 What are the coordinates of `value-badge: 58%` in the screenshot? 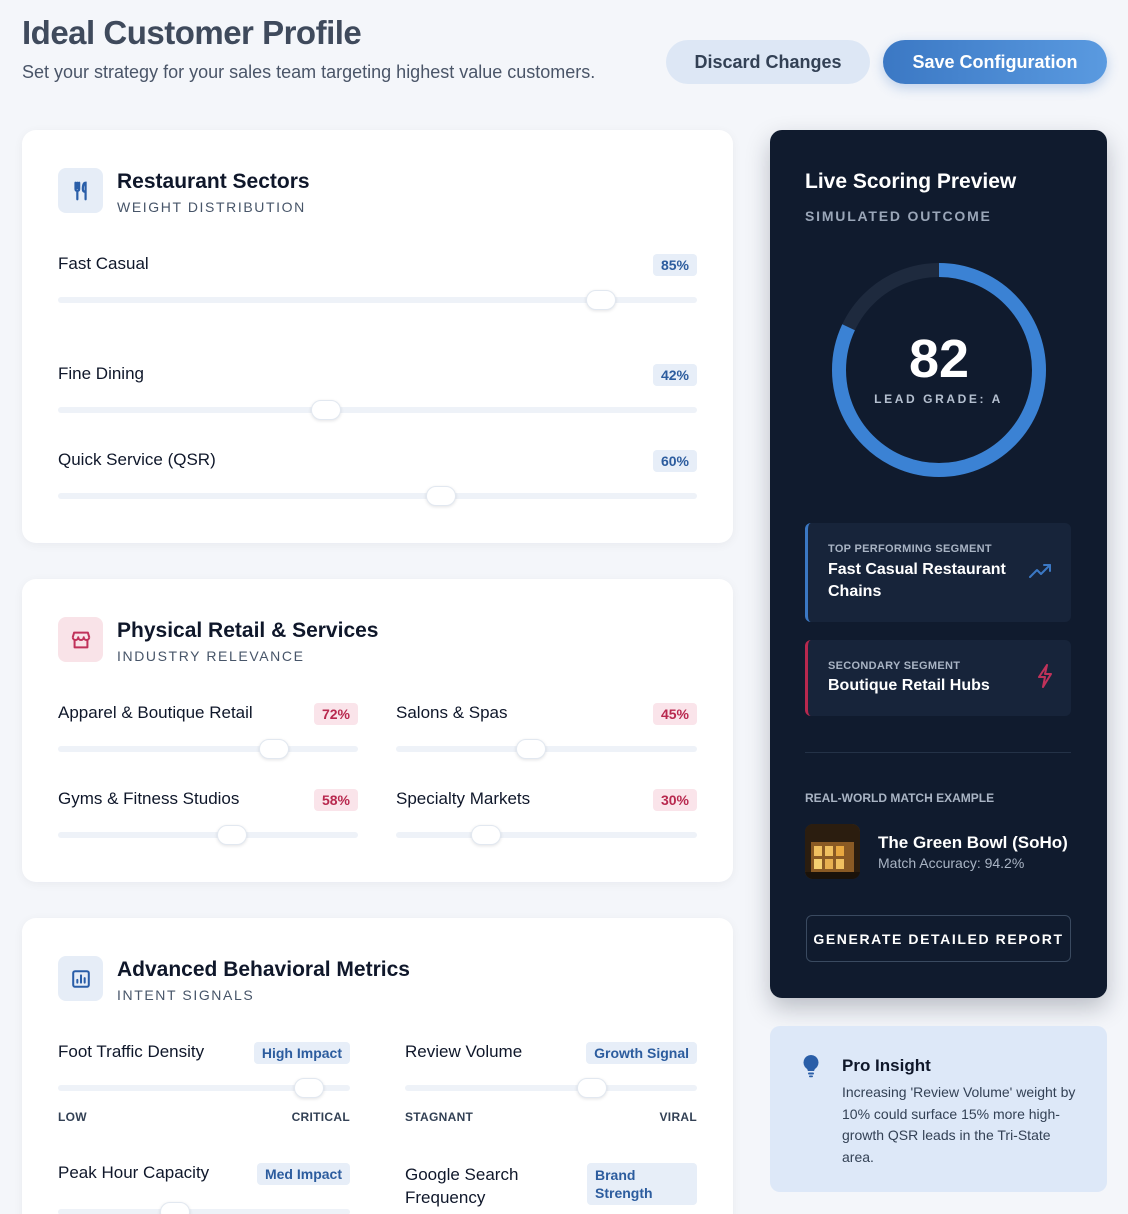 It's located at (335, 800).